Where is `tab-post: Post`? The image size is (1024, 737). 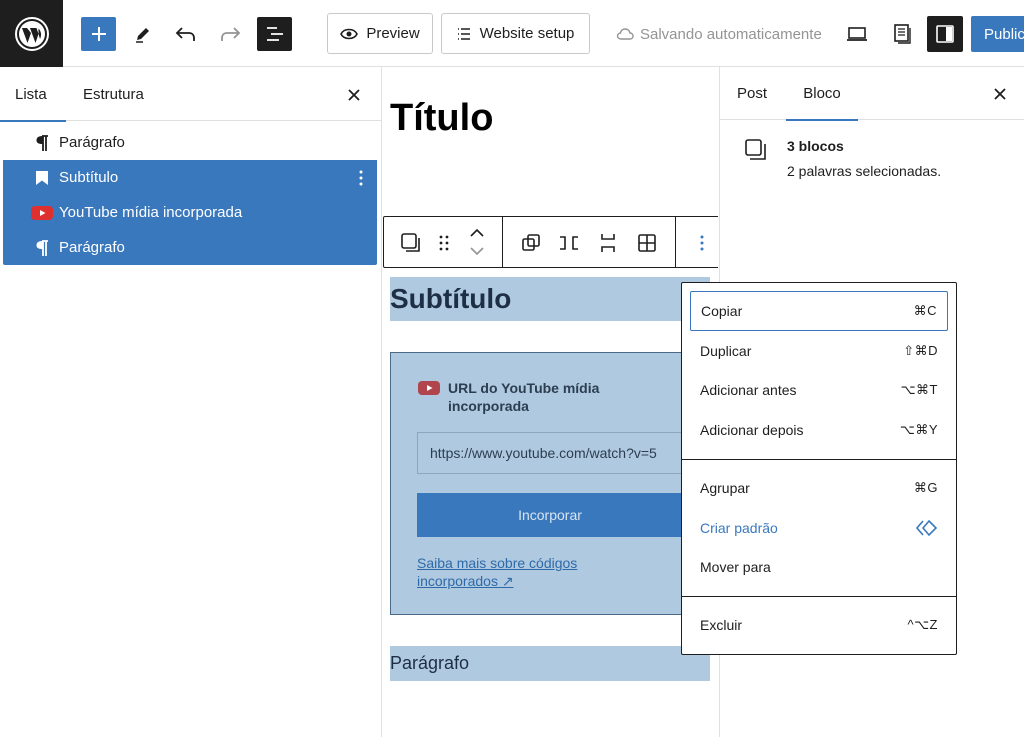
tab-post: Post is located at coordinates (752, 93).